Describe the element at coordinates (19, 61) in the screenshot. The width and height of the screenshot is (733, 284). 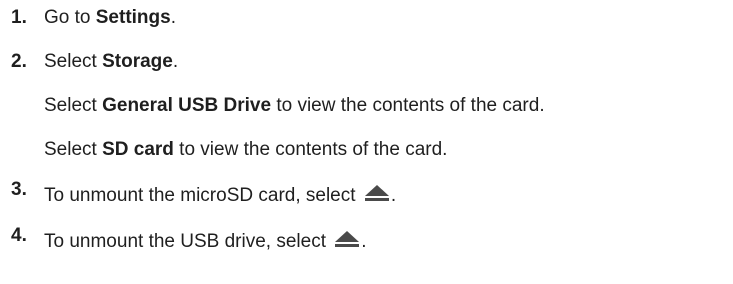
I see `step-number: 2.` at that location.